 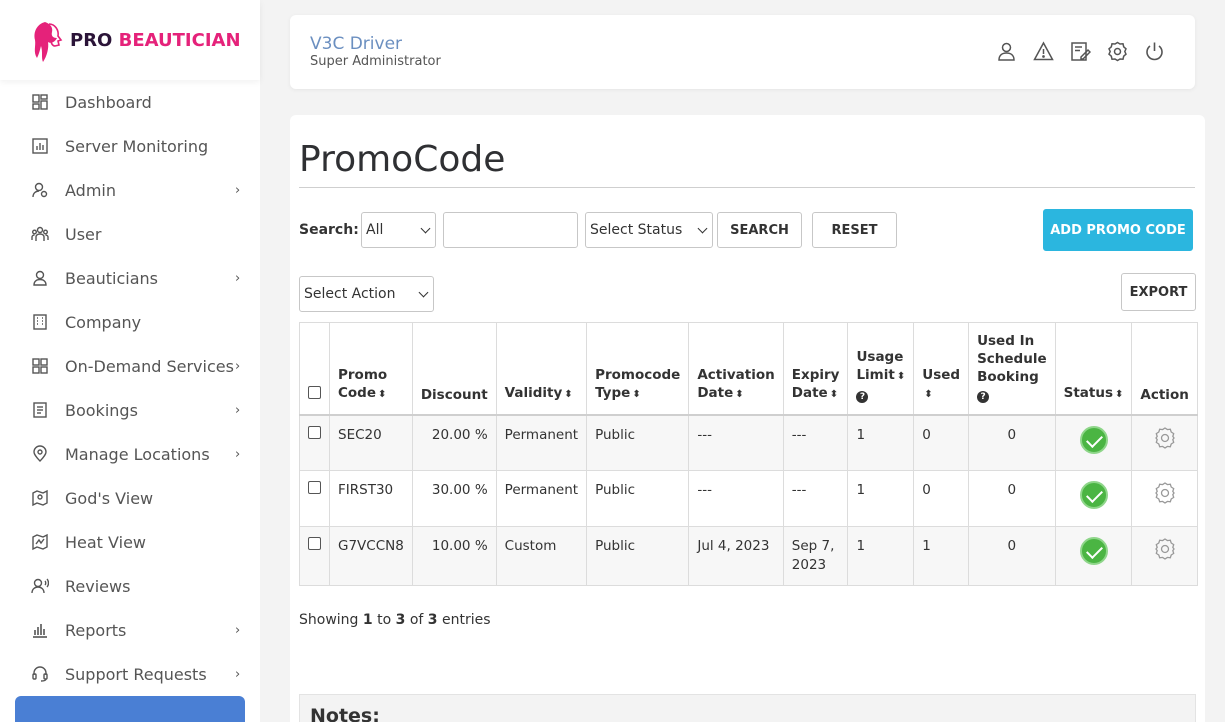 What do you see at coordinates (130, 40) in the screenshot?
I see `logo: PRO BEAUTICIAN` at bounding box center [130, 40].